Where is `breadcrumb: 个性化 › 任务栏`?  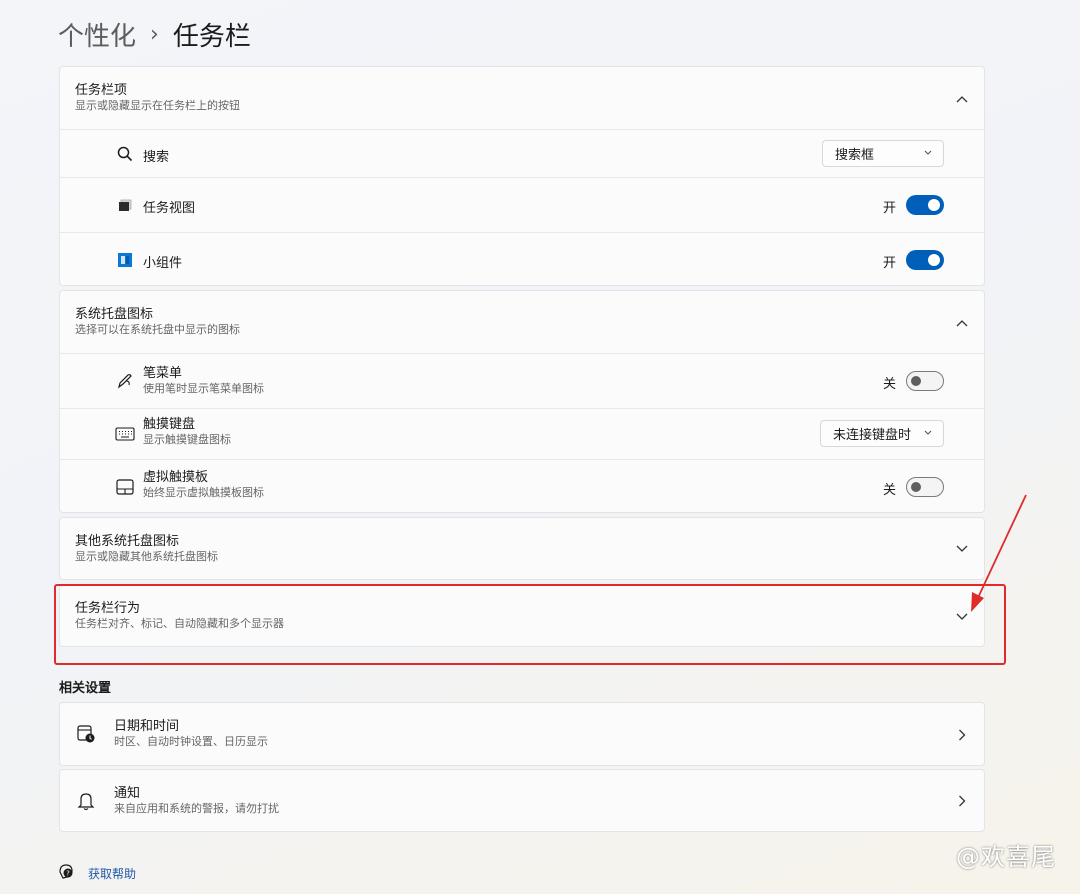 breadcrumb: 个性化 › 任务栏 is located at coordinates (154, 34).